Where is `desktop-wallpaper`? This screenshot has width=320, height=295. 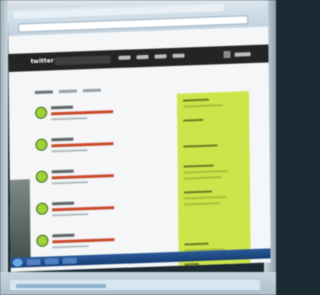 desktop-wallpaper is located at coordinates (20, 219).